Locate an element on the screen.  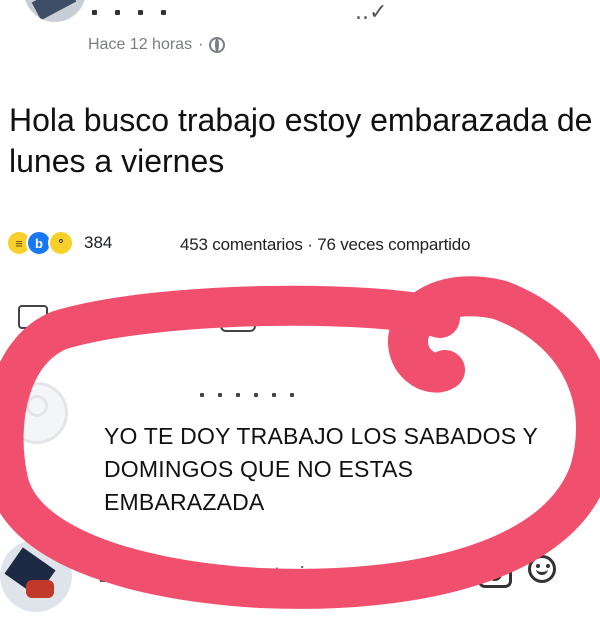
commenter-avatar is located at coordinates (37, 413).